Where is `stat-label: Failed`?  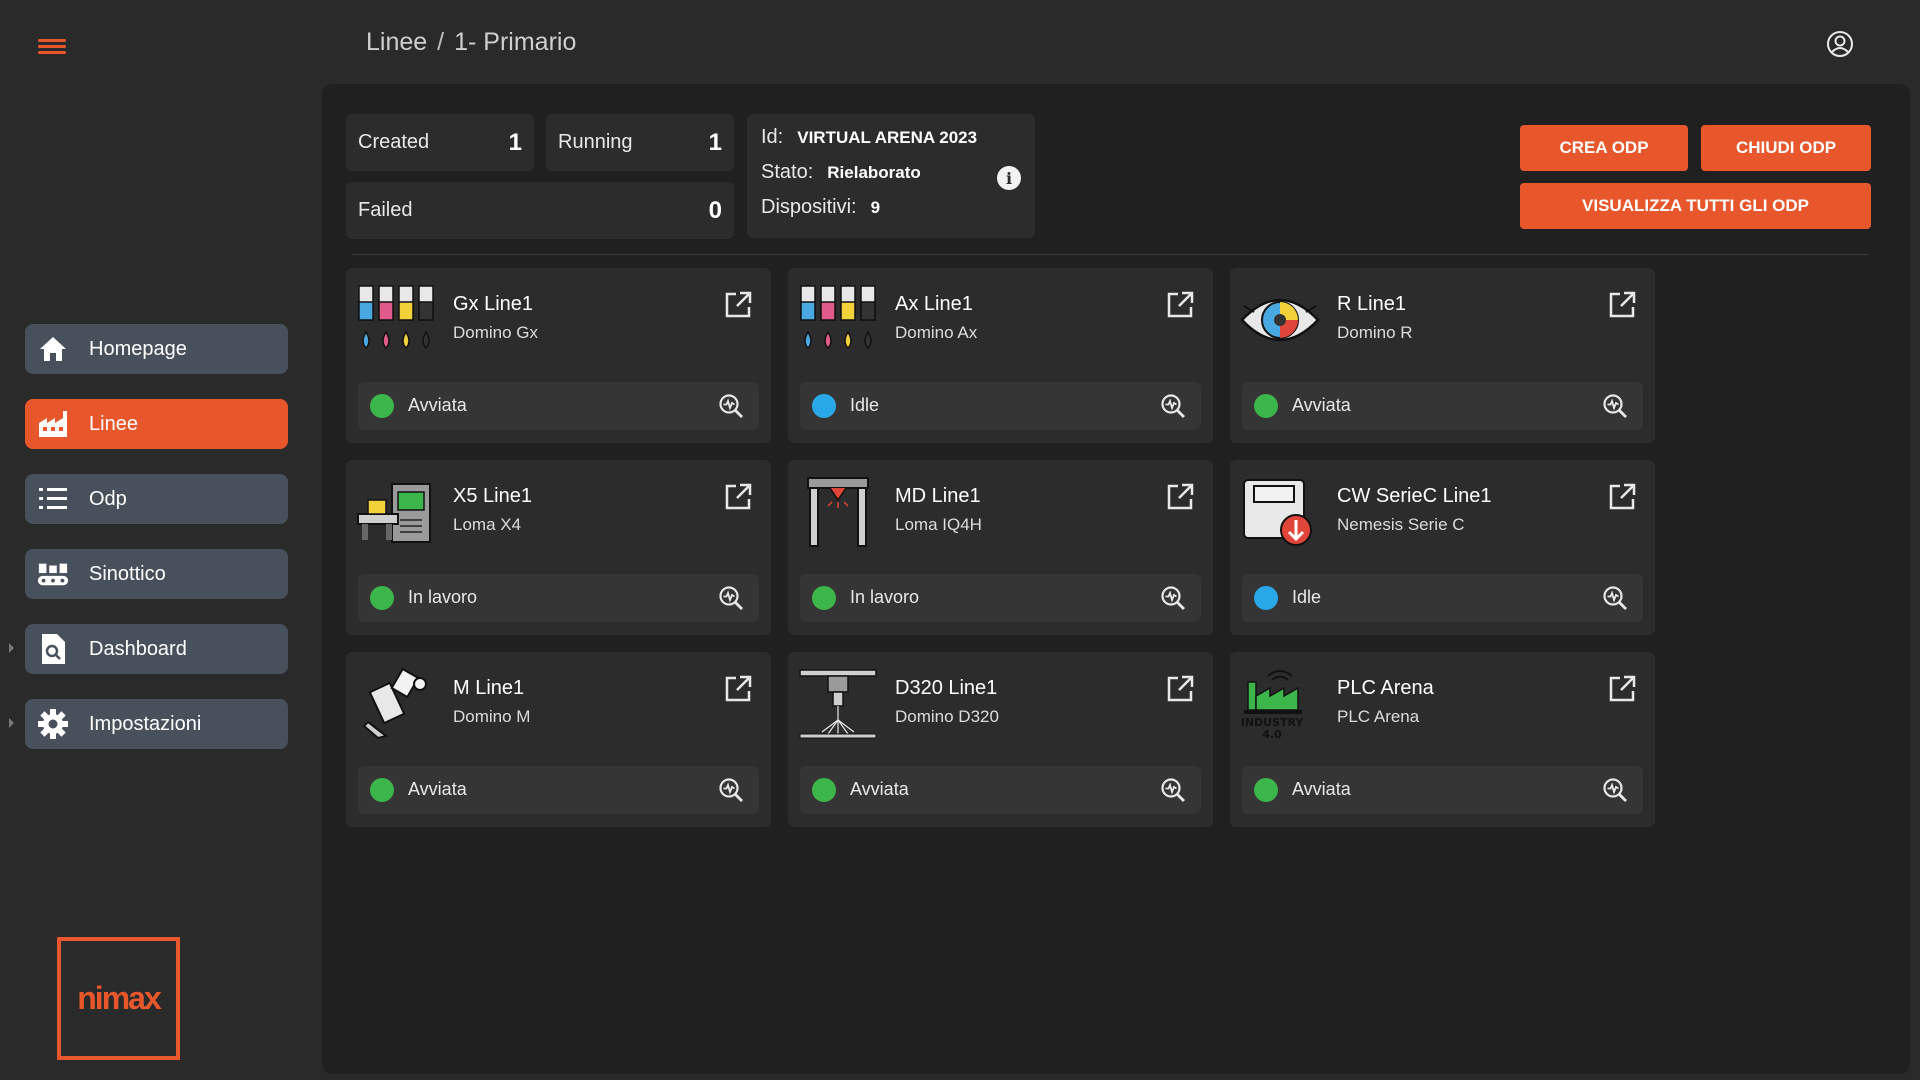
stat-label: Failed is located at coordinates (385, 210).